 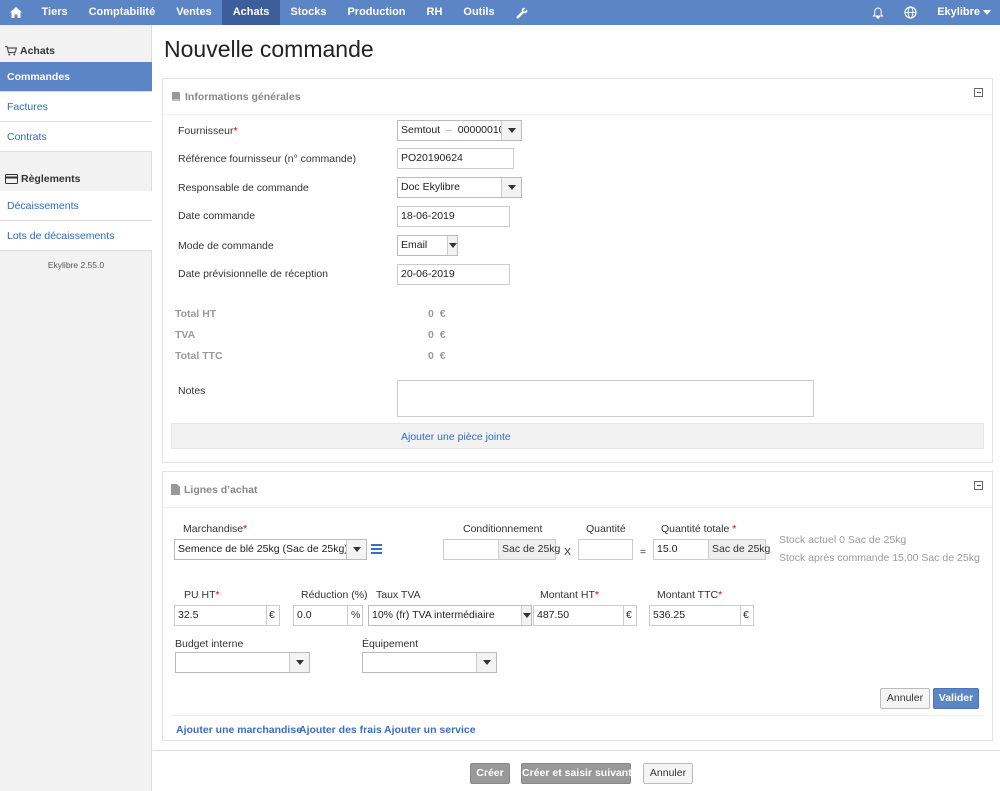 I want to click on add-marchandise-link: Ajouter une marchandise, so click(x=239, y=730).